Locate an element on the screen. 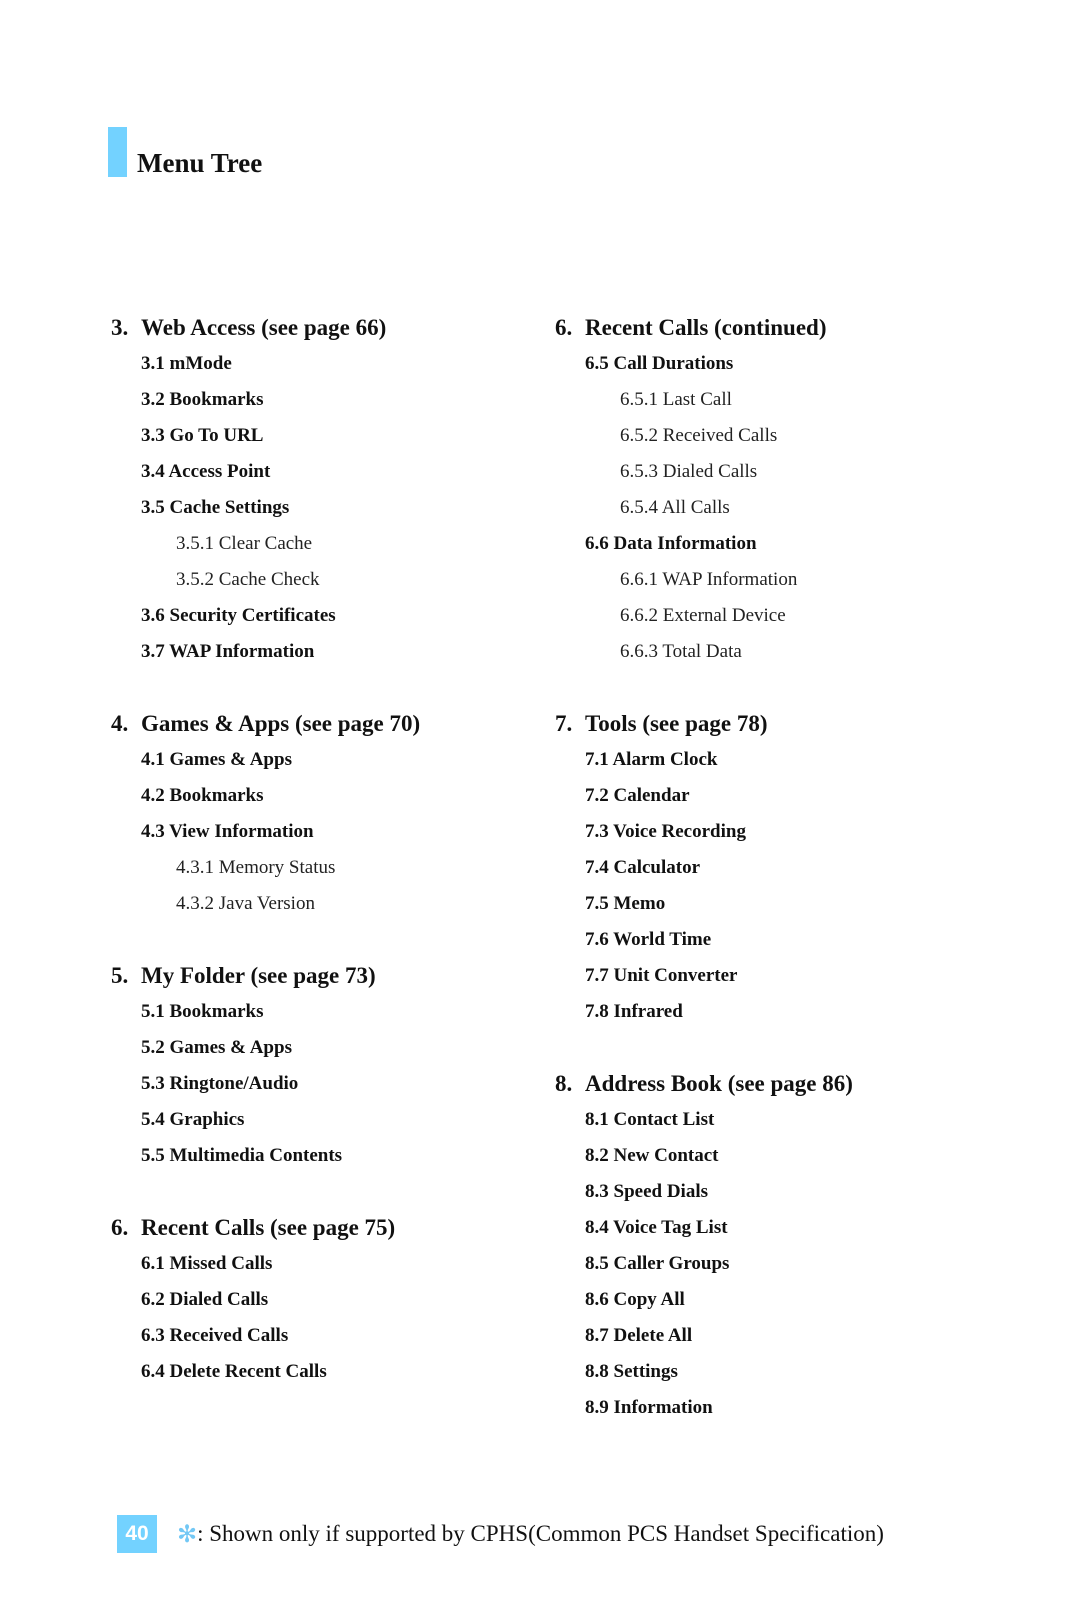 The width and height of the screenshot is (1080, 1621). section-heading: 8. Address Book (see page 86) is located at coordinates (765, 1084).